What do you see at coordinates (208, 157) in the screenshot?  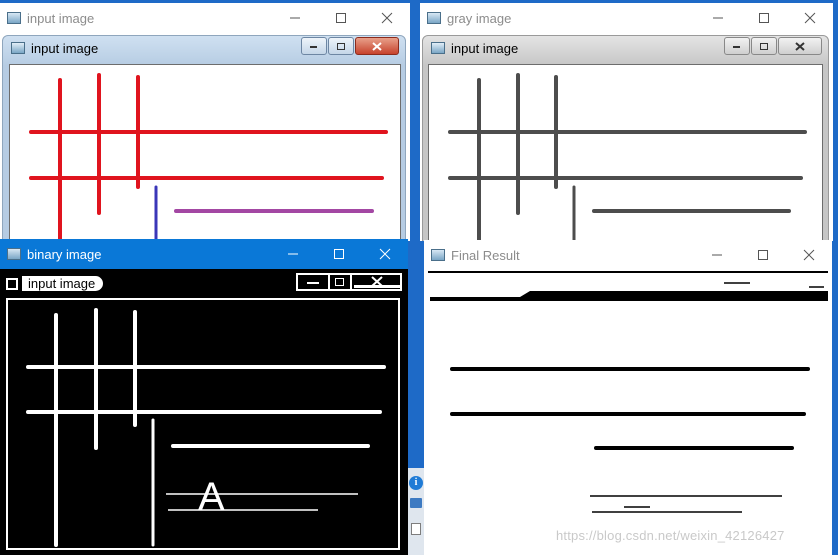 I see `input-image-drawing` at bounding box center [208, 157].